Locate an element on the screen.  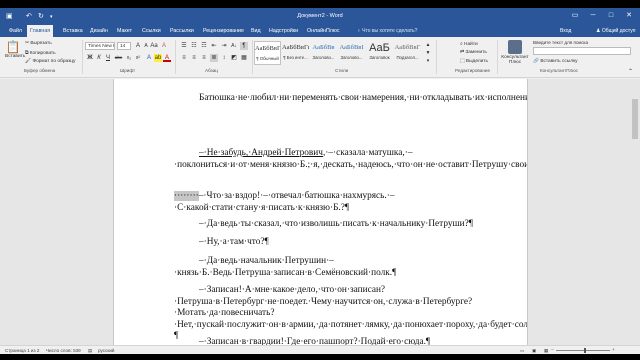
consultant-group-label: КонсультантПлюс is located at coordinates (559, 70).